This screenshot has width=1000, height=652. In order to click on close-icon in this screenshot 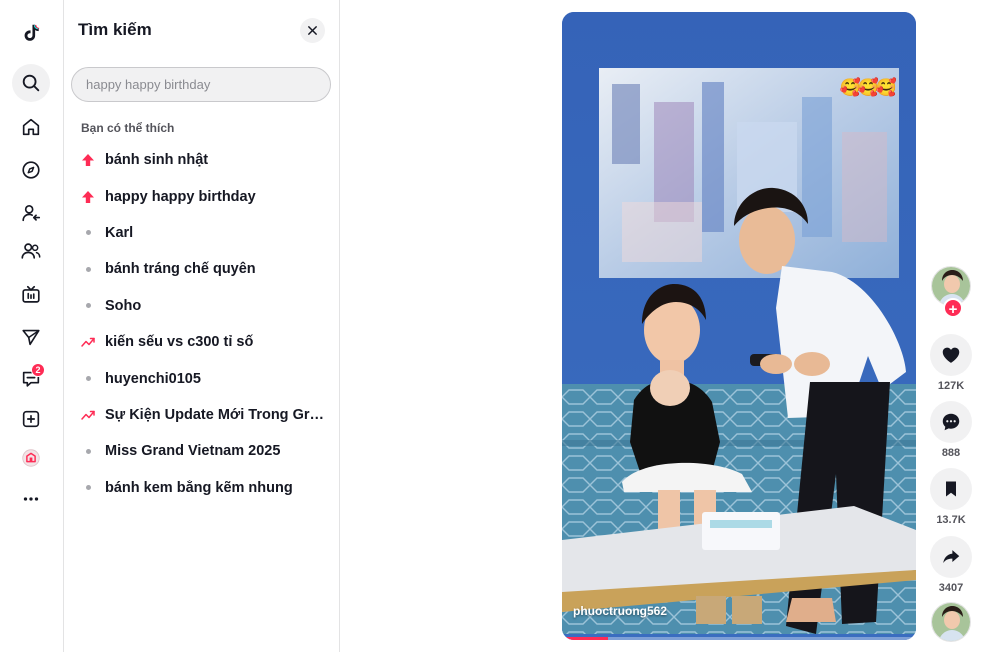, I will do `click(312, 30)`.